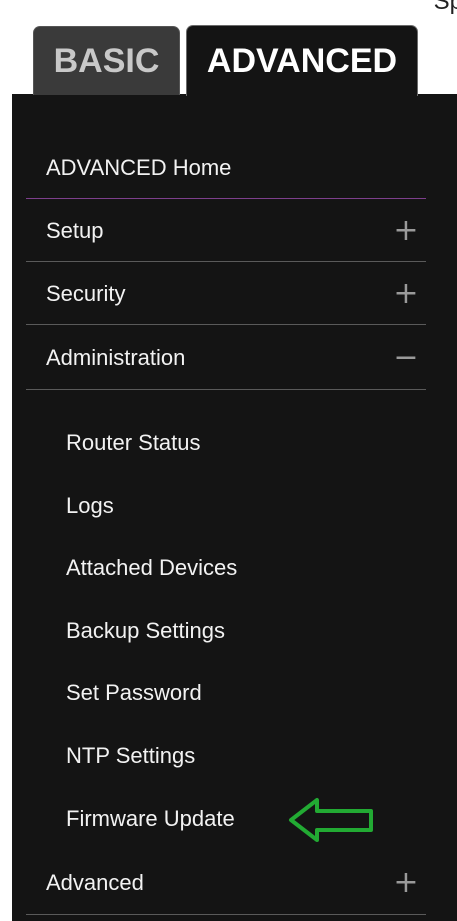  Describe the element at coordinates (150, 819) in the screenshot. I see `submenu-item-firmware-update: Firmware Update` at that location.